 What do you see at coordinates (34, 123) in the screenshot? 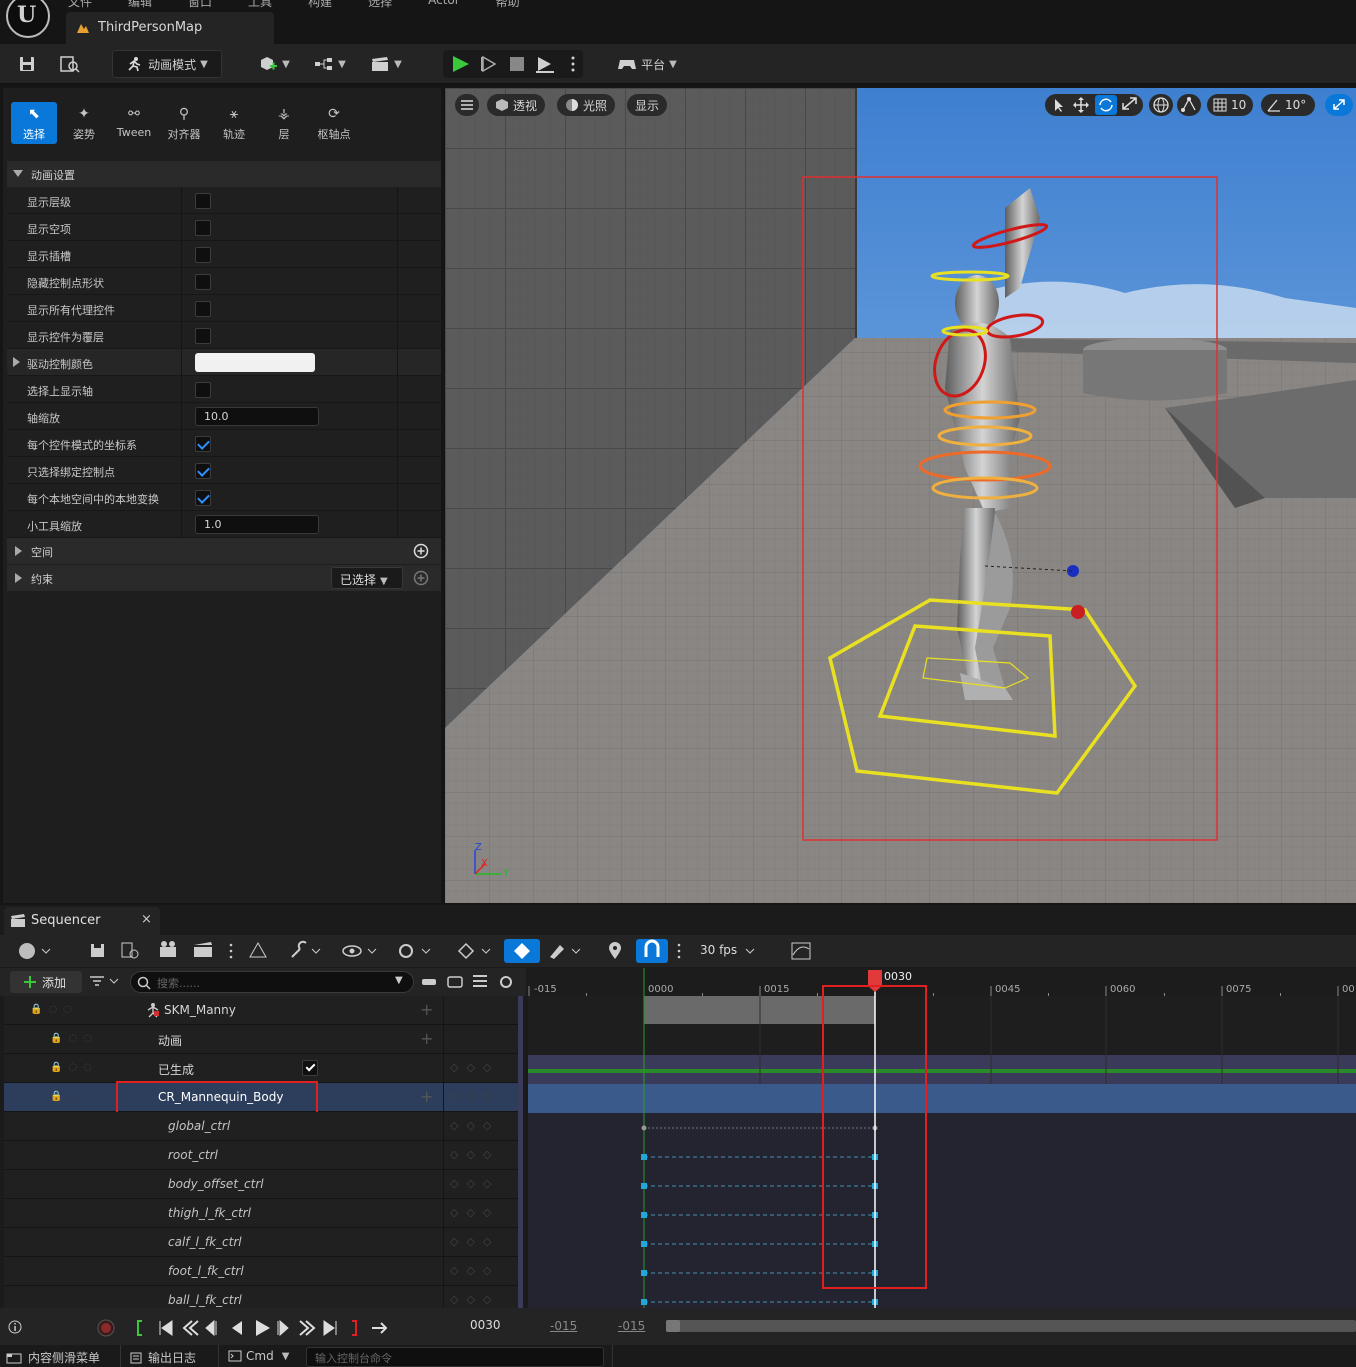
I see `mode-select: ⬉ 选择` at bounding box center [34, 123].